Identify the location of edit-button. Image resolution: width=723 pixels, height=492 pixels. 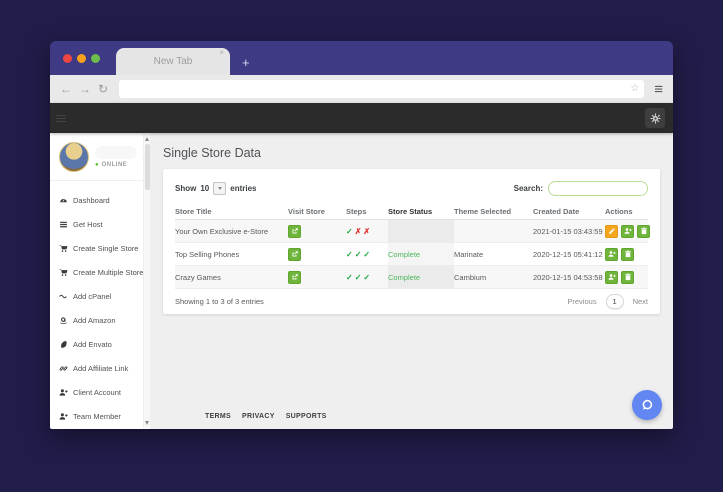
(611, 231).